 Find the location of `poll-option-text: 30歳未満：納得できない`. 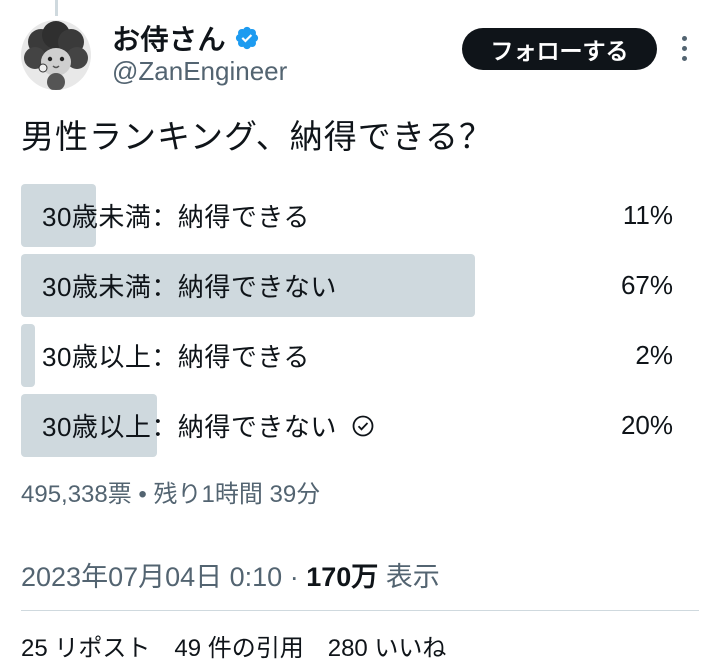

poll-option-text: 30歳未満：納得できない is located at coordinates (189, 287).